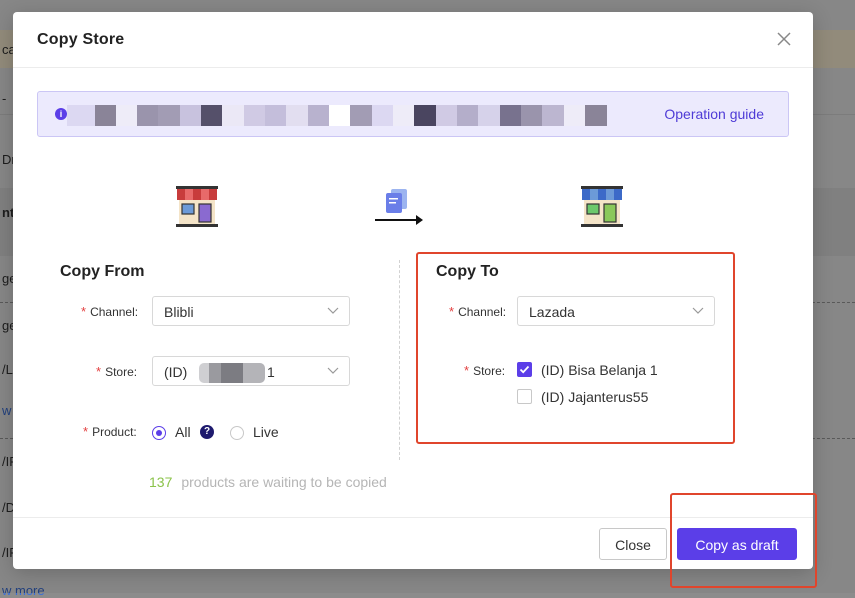  Describe the element at coordinates (714, 114) in the screenshot. I see `operation-guide-link: Operation guide` at that location.